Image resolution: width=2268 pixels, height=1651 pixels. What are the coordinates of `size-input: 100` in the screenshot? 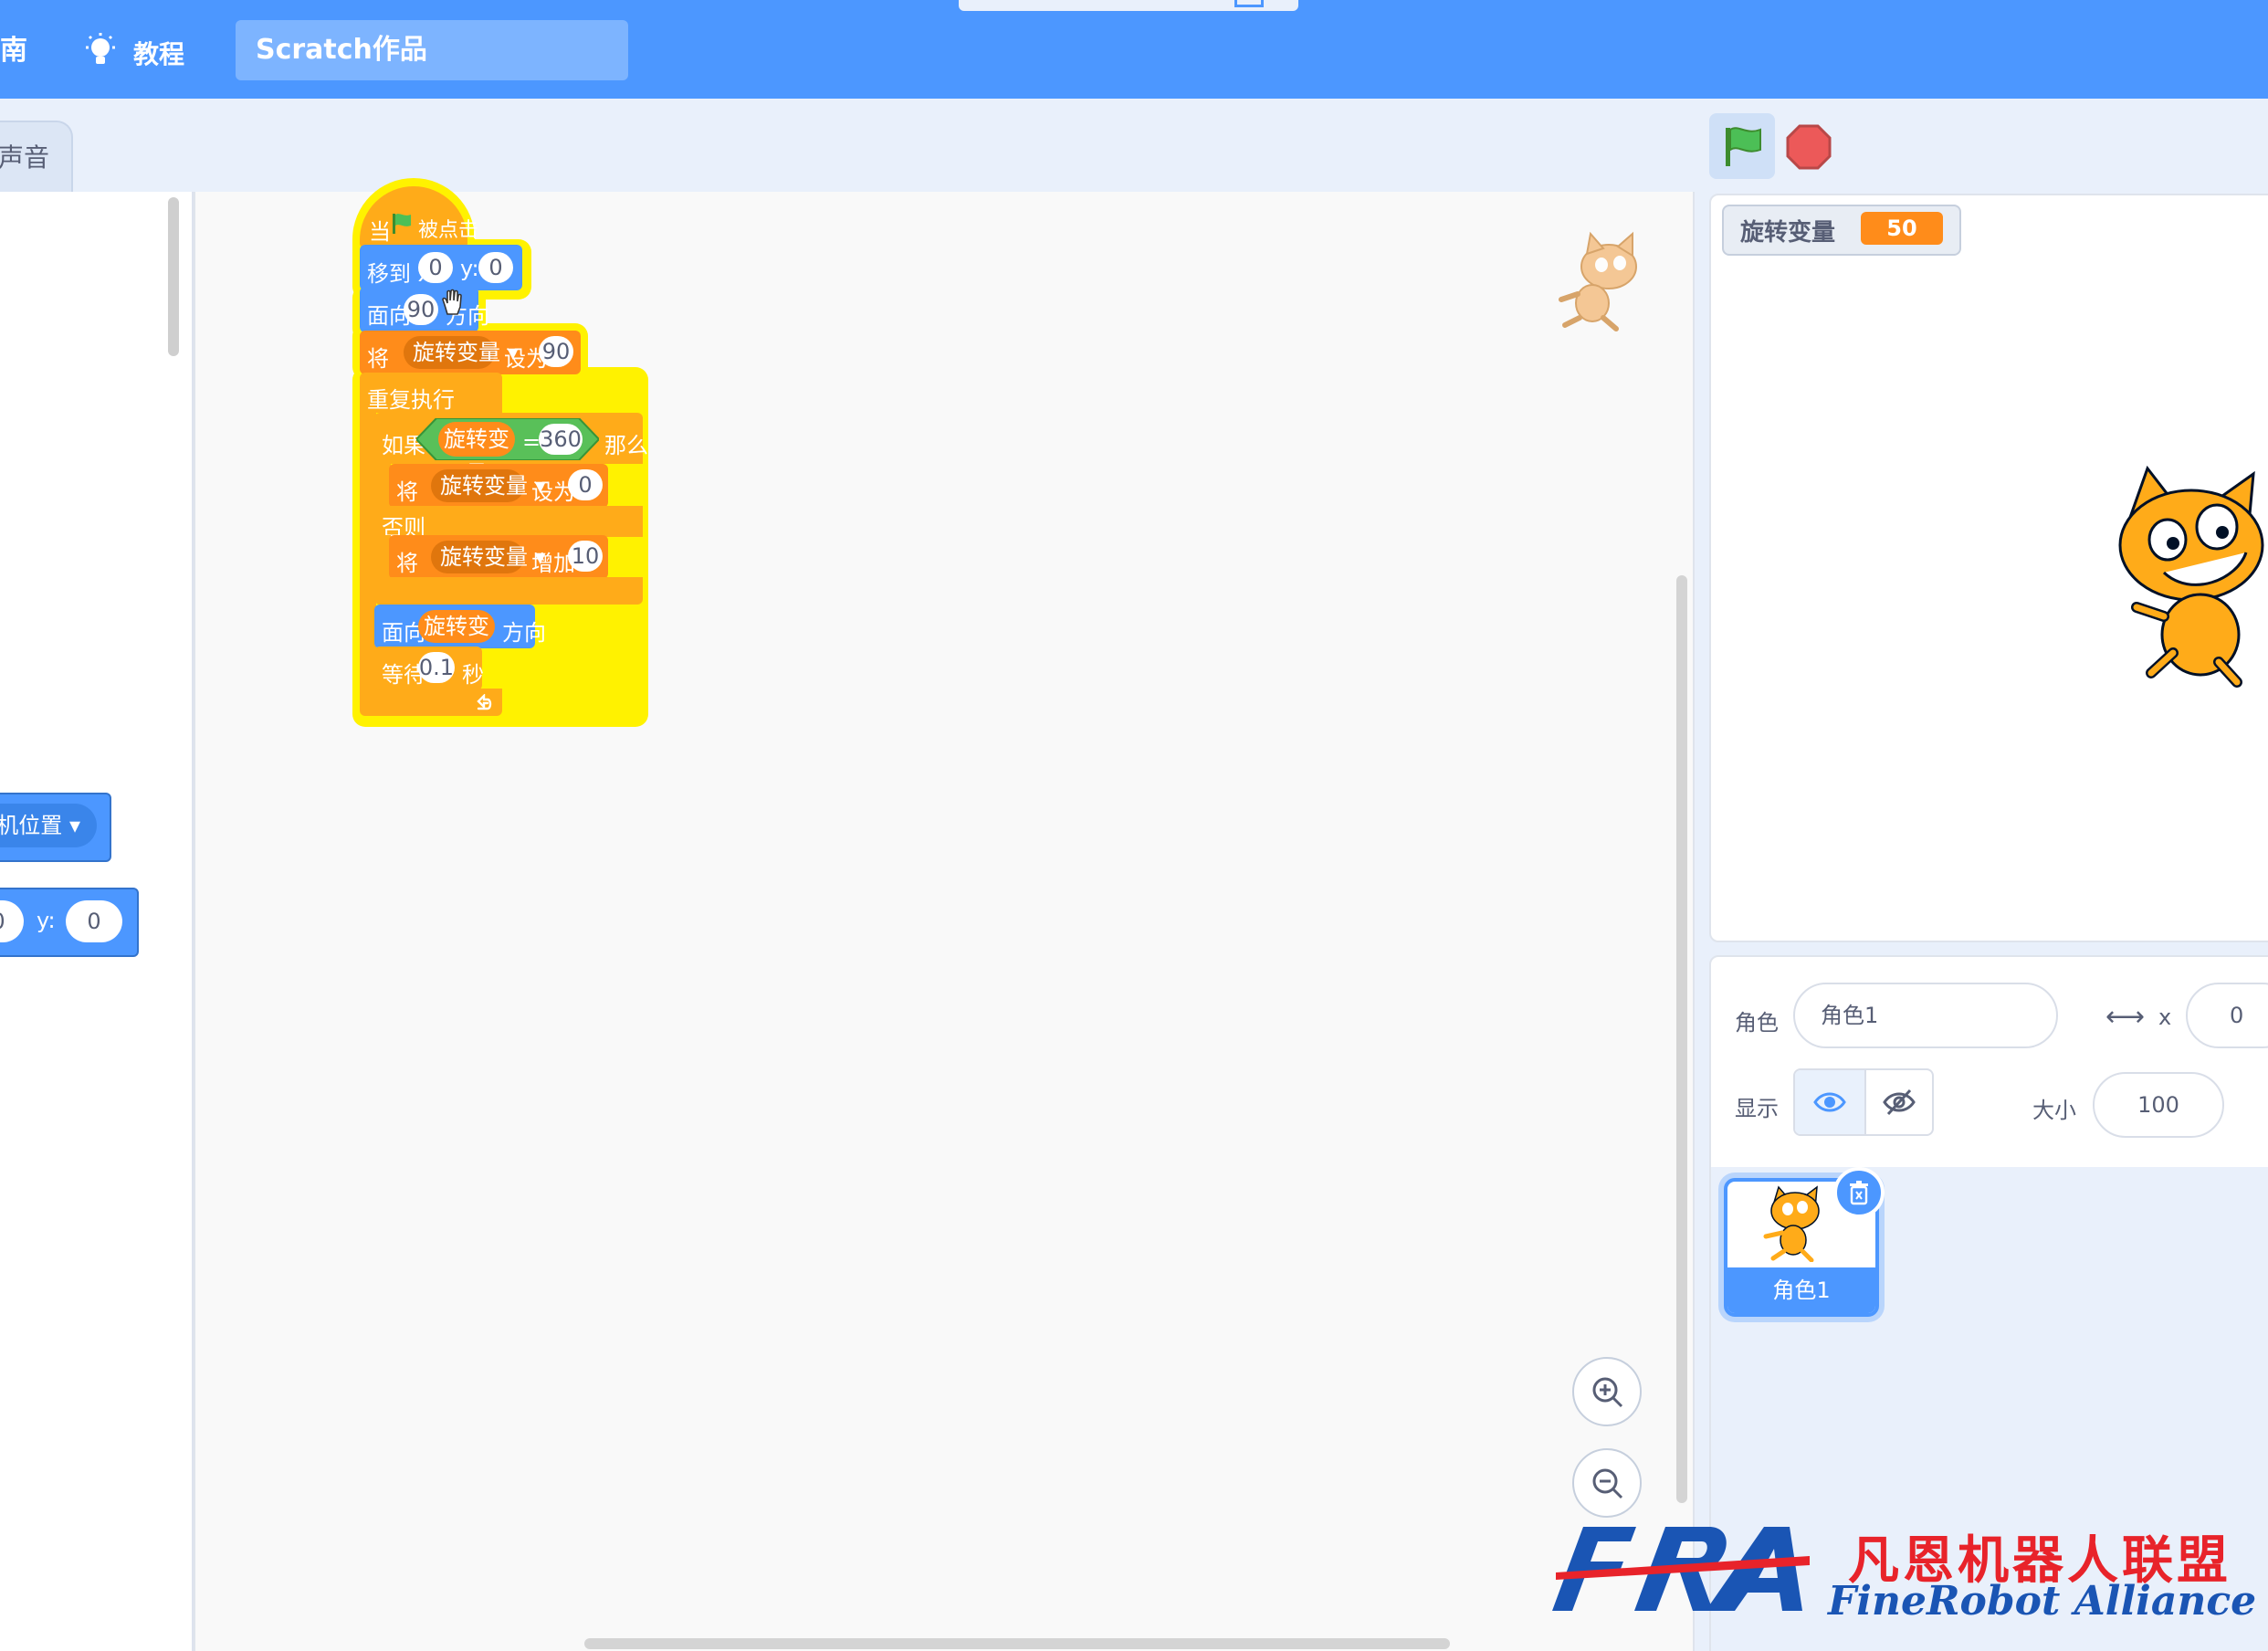 It's located at (2158, 1105).